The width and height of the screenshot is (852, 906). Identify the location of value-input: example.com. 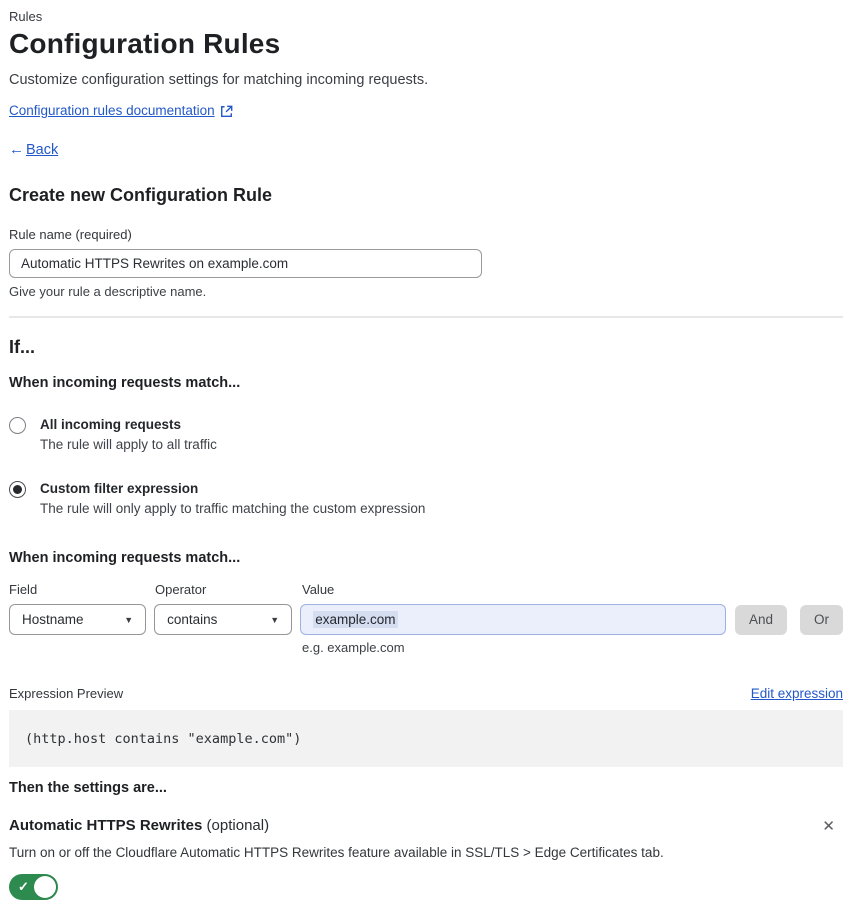
(513, 619).